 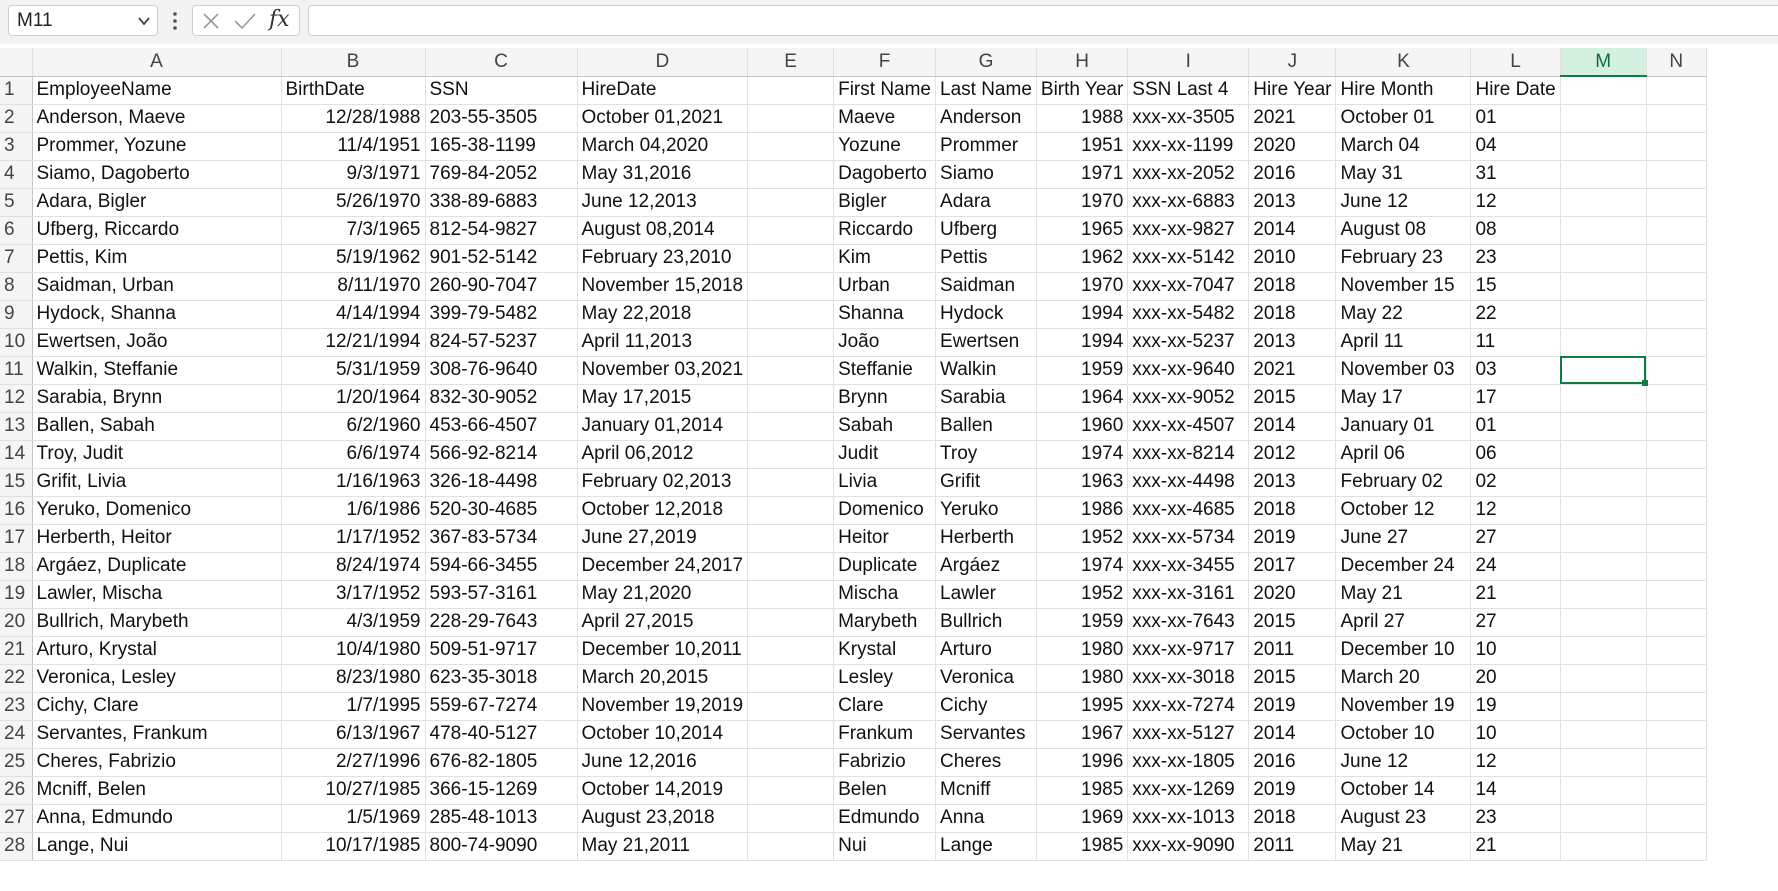 I want to click on cell-h11: 1959, so click(x=1082, y=370).